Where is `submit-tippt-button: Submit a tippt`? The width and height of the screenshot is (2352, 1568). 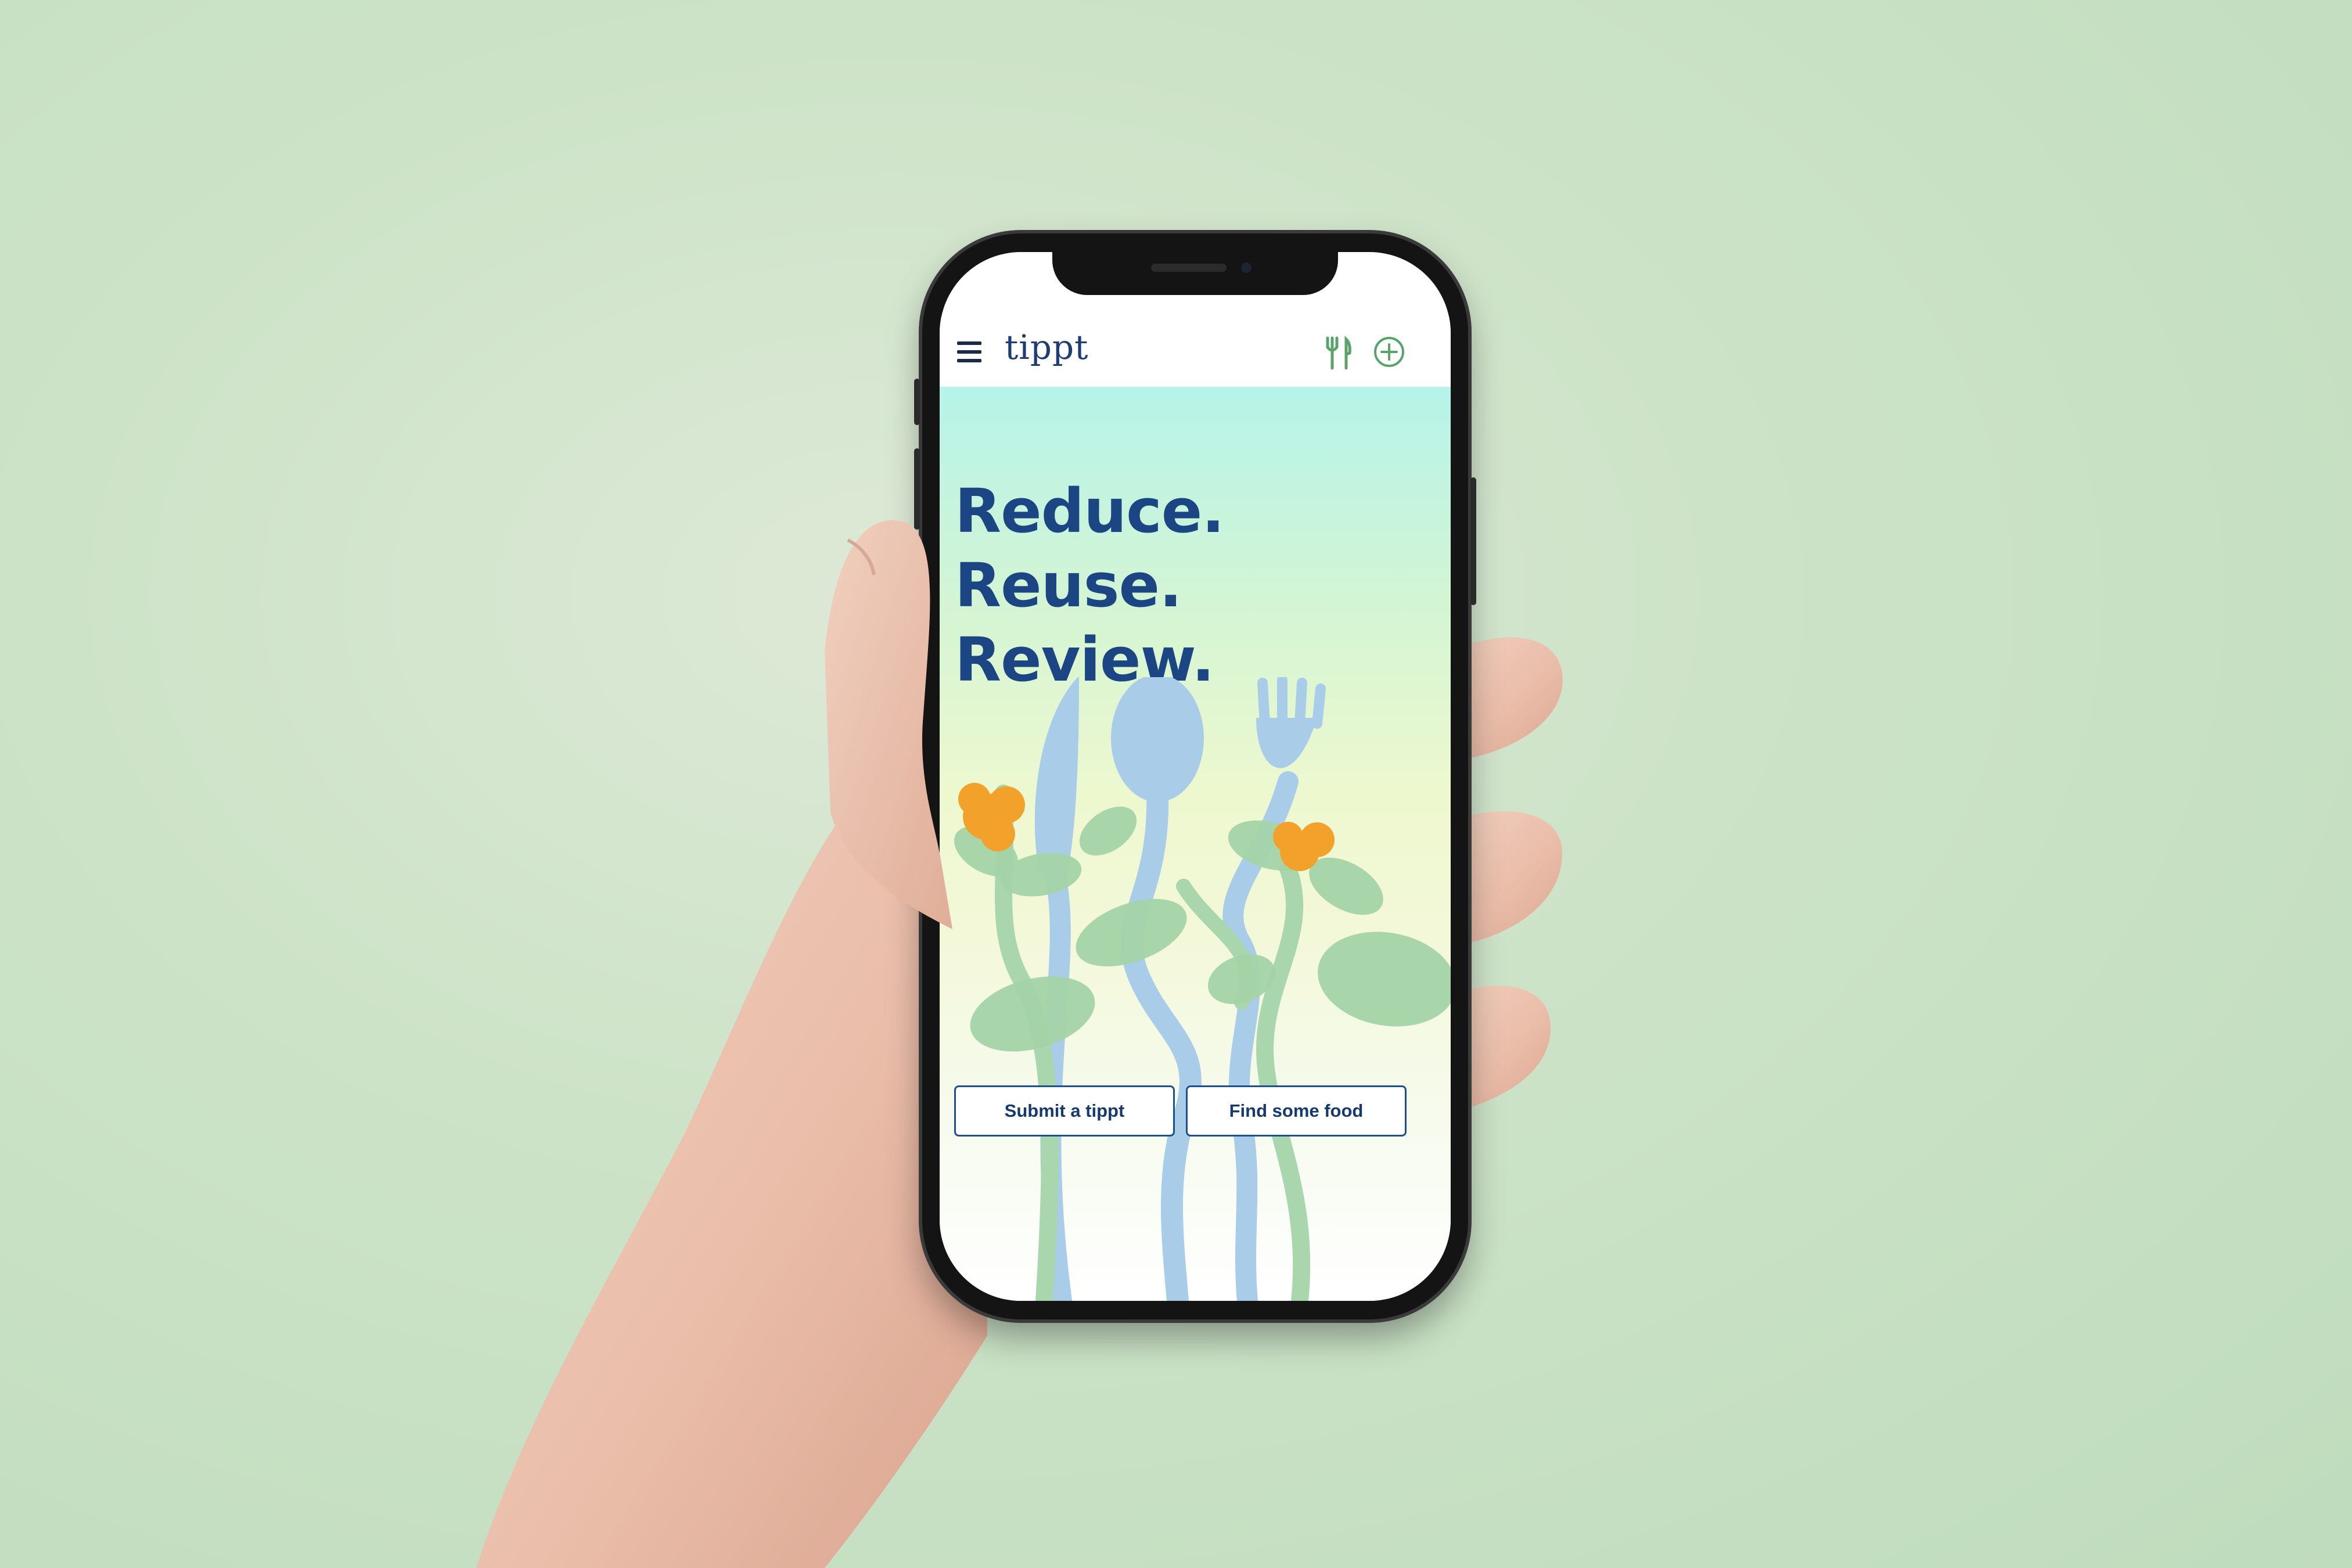 submit-tippt-button: Submit a tippt is located at coordinates (1064, 1111).